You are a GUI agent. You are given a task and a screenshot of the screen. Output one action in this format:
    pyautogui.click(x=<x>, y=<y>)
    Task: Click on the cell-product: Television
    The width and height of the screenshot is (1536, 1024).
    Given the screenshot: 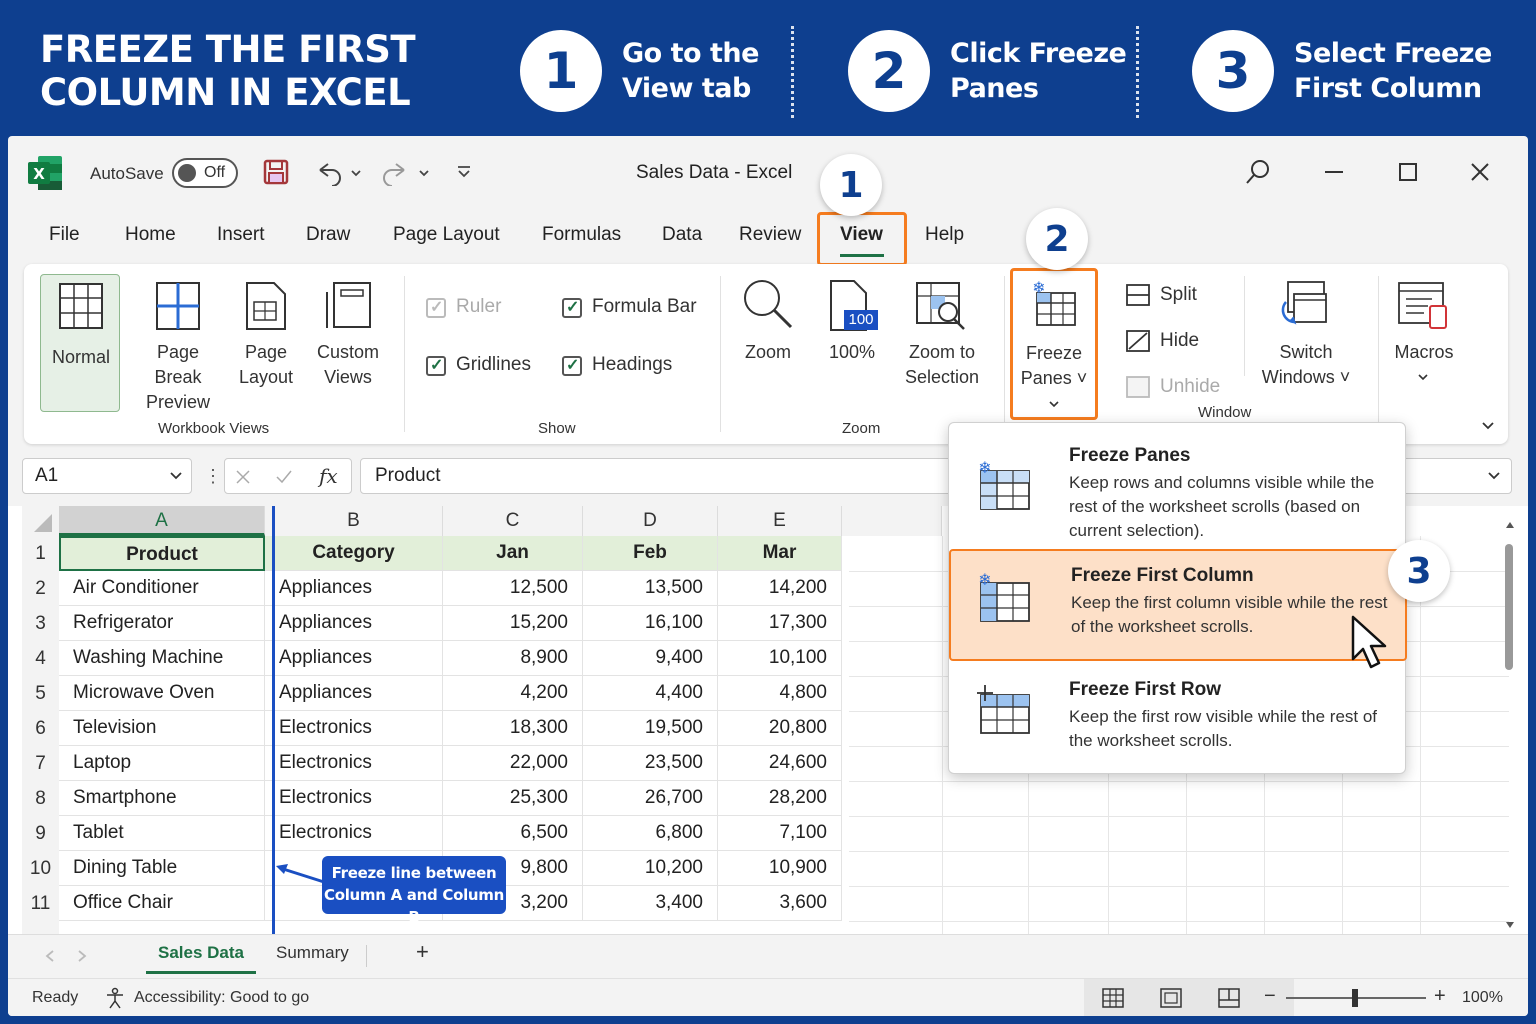 What is the action you would take?
    pyautogui.click(x=162, y=728)
    